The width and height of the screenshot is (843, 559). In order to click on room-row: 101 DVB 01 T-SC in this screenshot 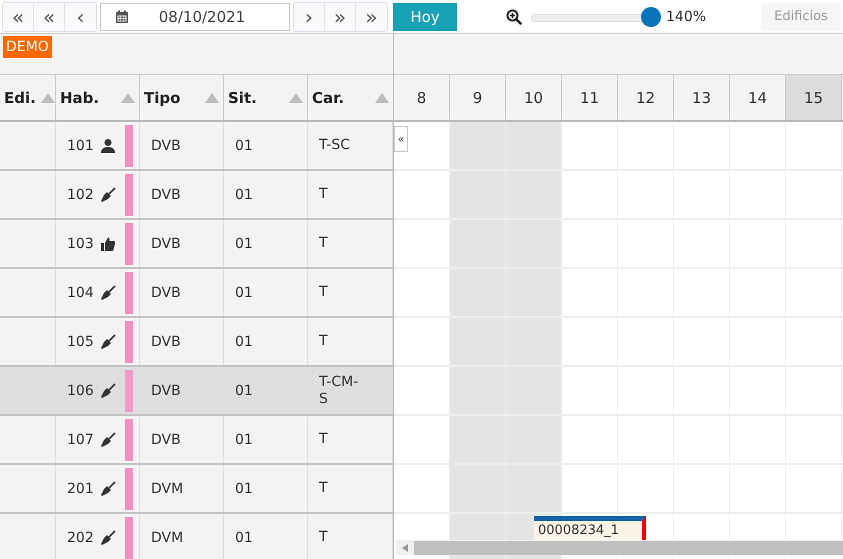, I will do `click(196, 146)`.